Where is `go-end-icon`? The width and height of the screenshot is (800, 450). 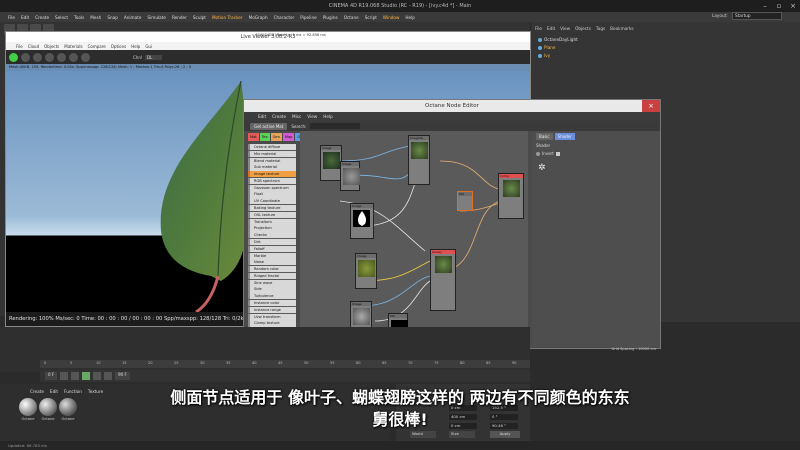
go-end-icon is located at coordinates (108, 376).